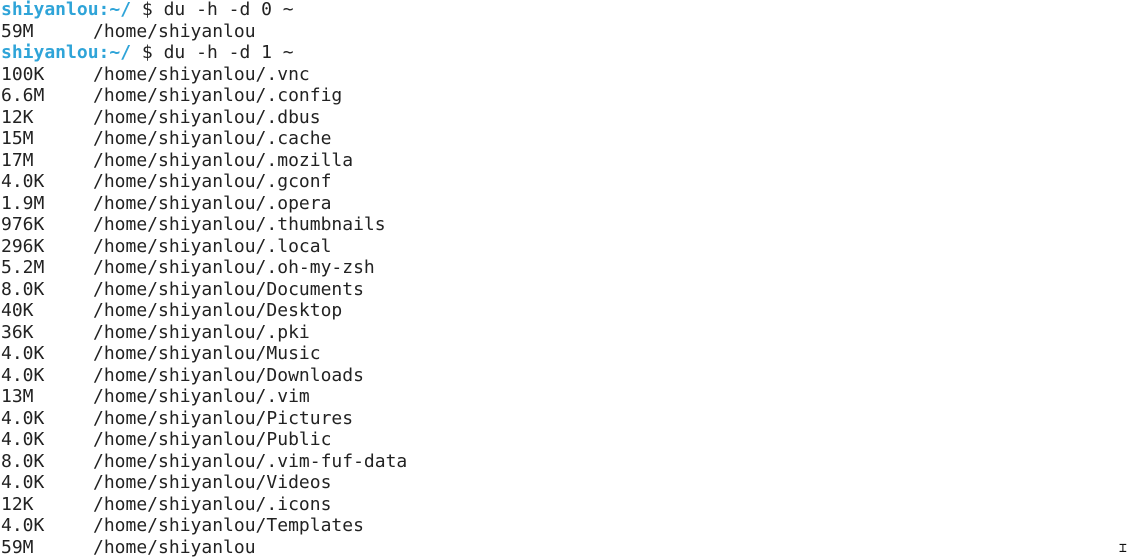  I want to click on disk-usage-size: 13M, so click(17, 396).